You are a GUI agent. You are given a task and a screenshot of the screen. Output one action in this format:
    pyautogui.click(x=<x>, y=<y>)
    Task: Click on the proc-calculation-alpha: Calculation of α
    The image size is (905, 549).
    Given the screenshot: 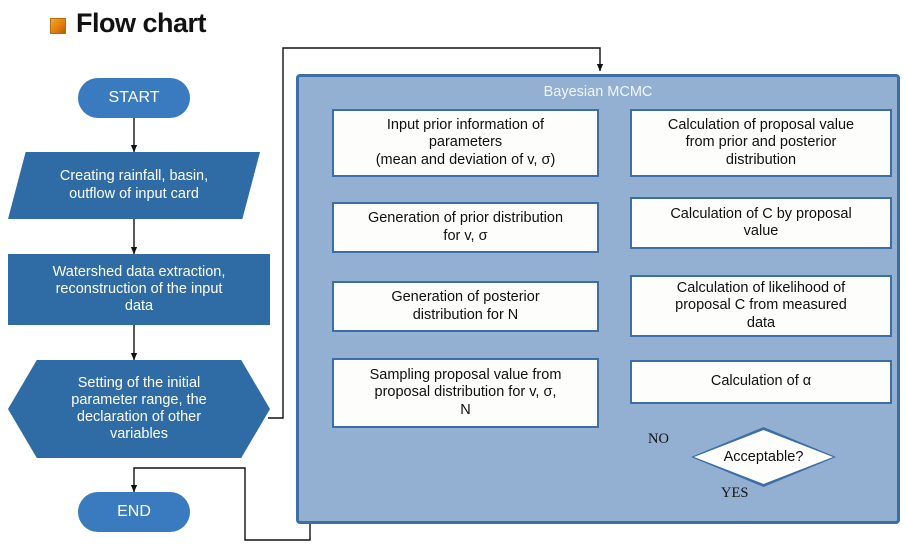 What is the action you would take?
    pyautogui.click(x=761, y=382)
    